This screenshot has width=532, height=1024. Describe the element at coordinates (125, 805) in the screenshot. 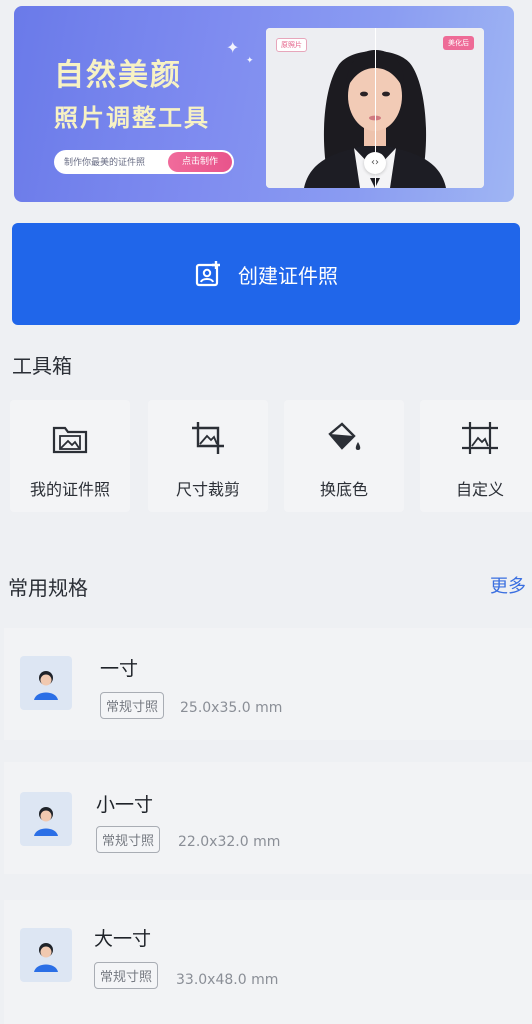

I see `spec-name: 小一寸` at that location.